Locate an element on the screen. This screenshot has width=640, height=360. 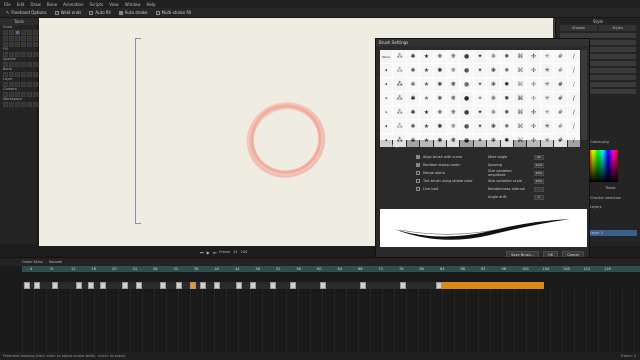
menu-help: Help is located at coordinates (150, 4).